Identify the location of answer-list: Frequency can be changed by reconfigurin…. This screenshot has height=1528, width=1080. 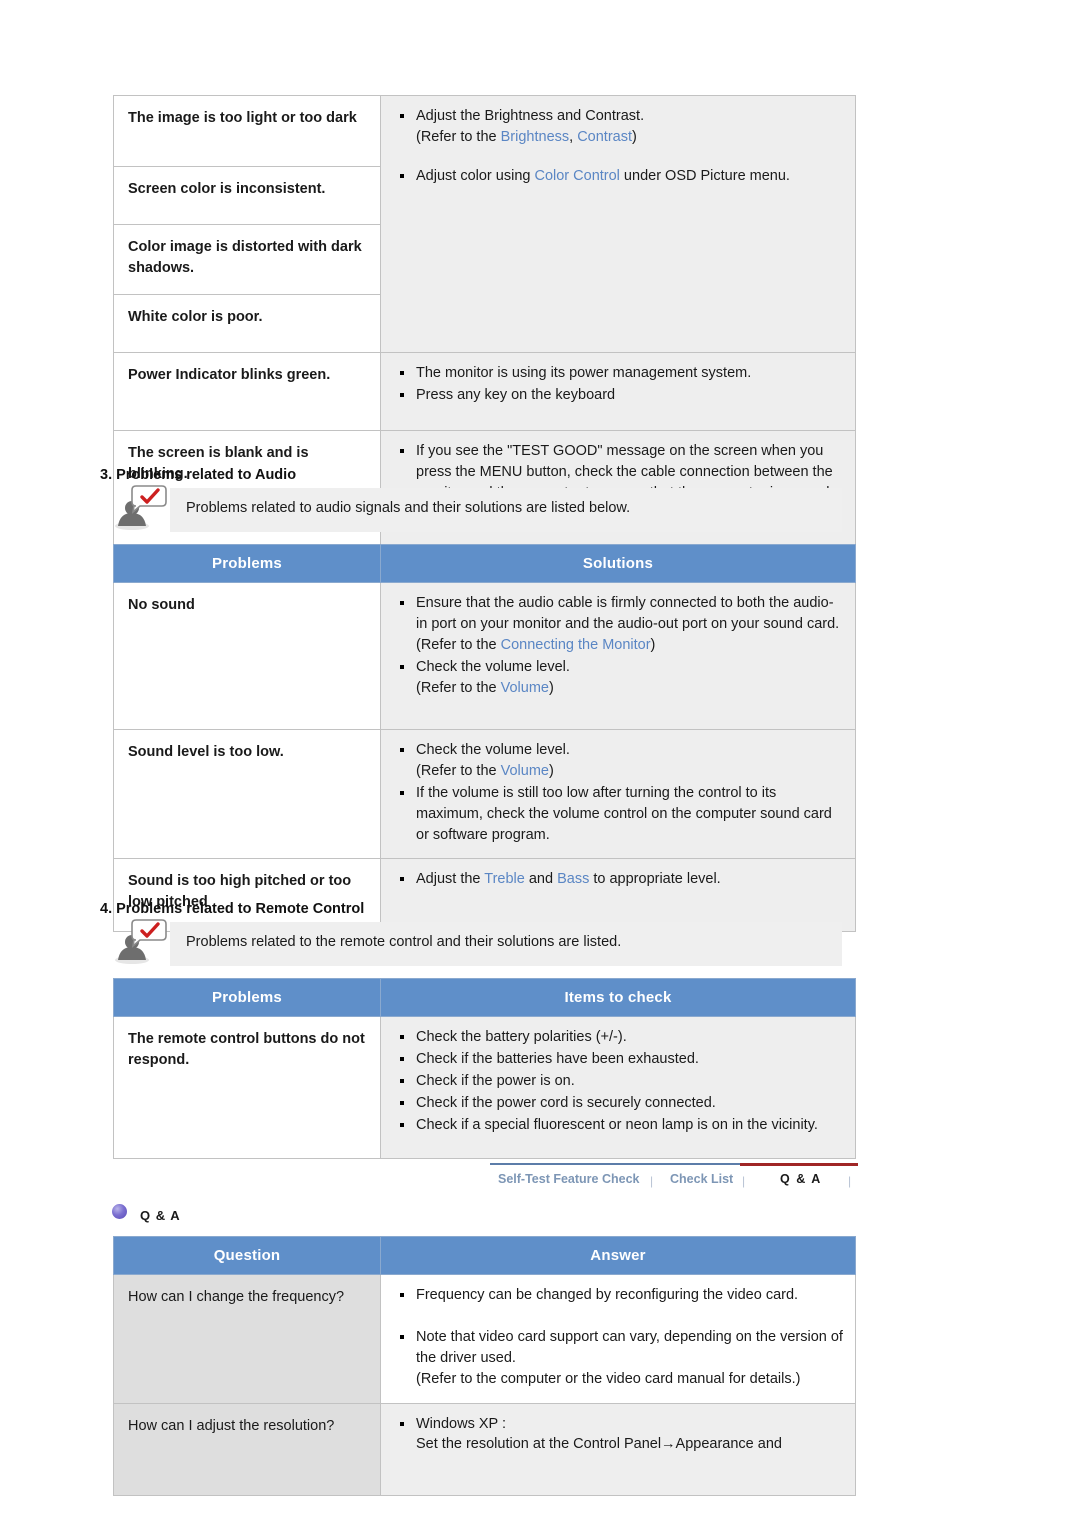
(618, 1337).